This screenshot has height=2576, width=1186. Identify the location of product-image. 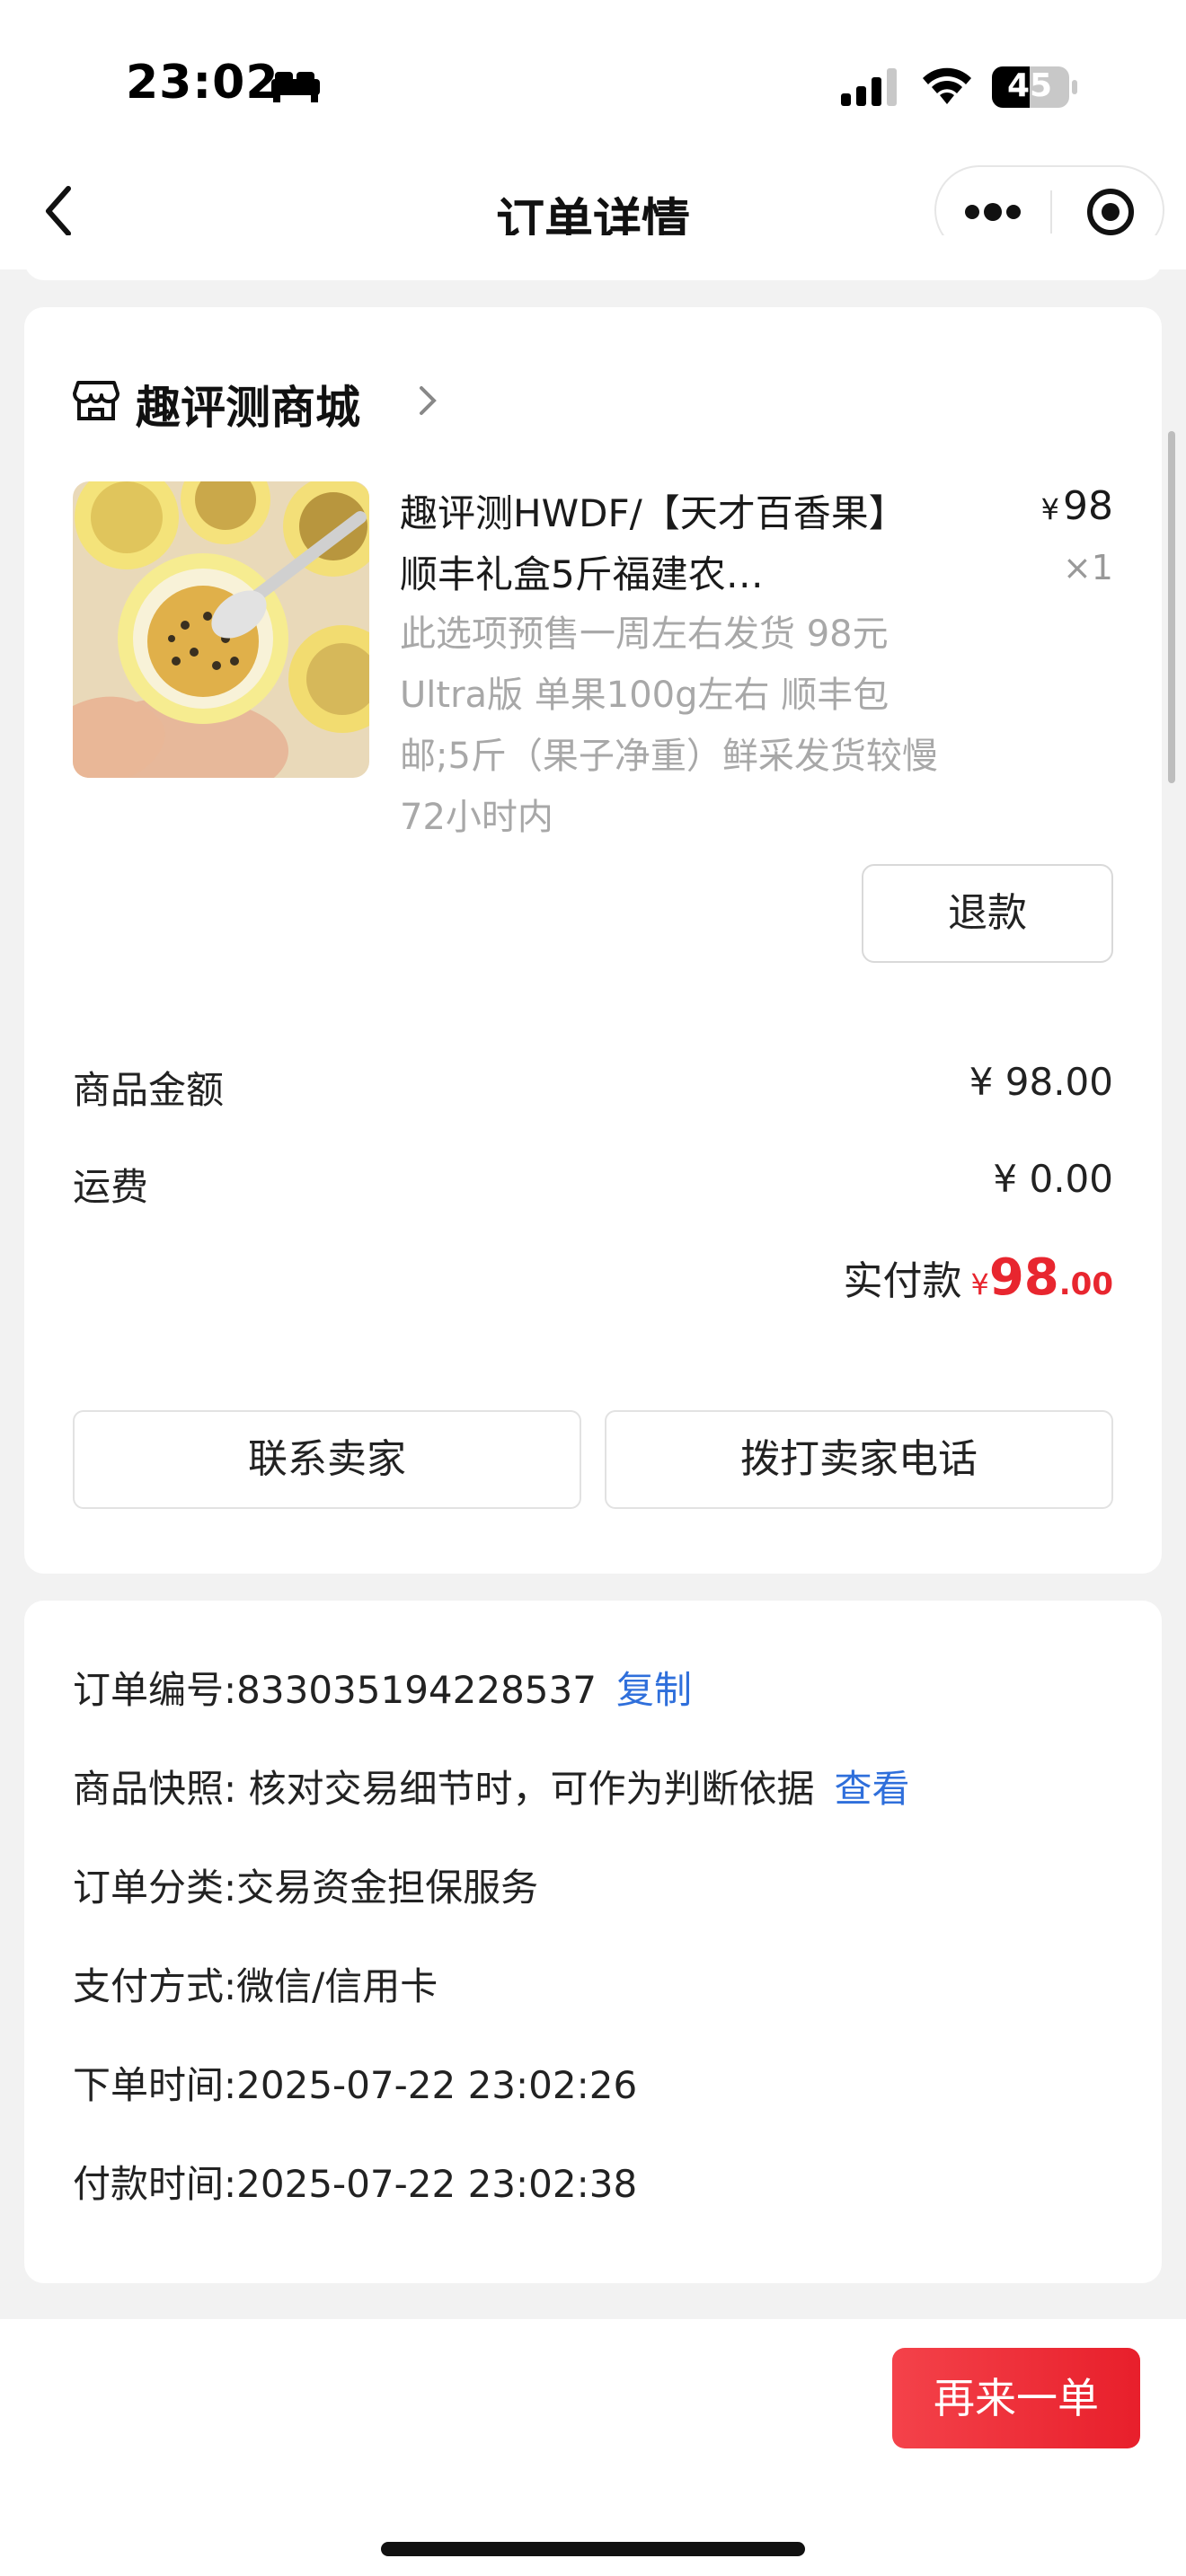
(221, 629).